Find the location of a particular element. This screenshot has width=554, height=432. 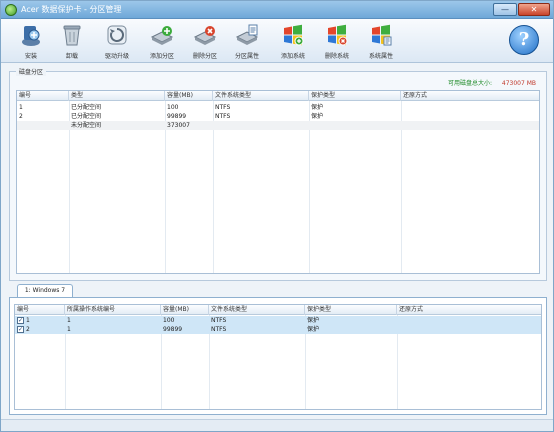

system-properties-button: 系统属性 is located at coordinates (381, 41).